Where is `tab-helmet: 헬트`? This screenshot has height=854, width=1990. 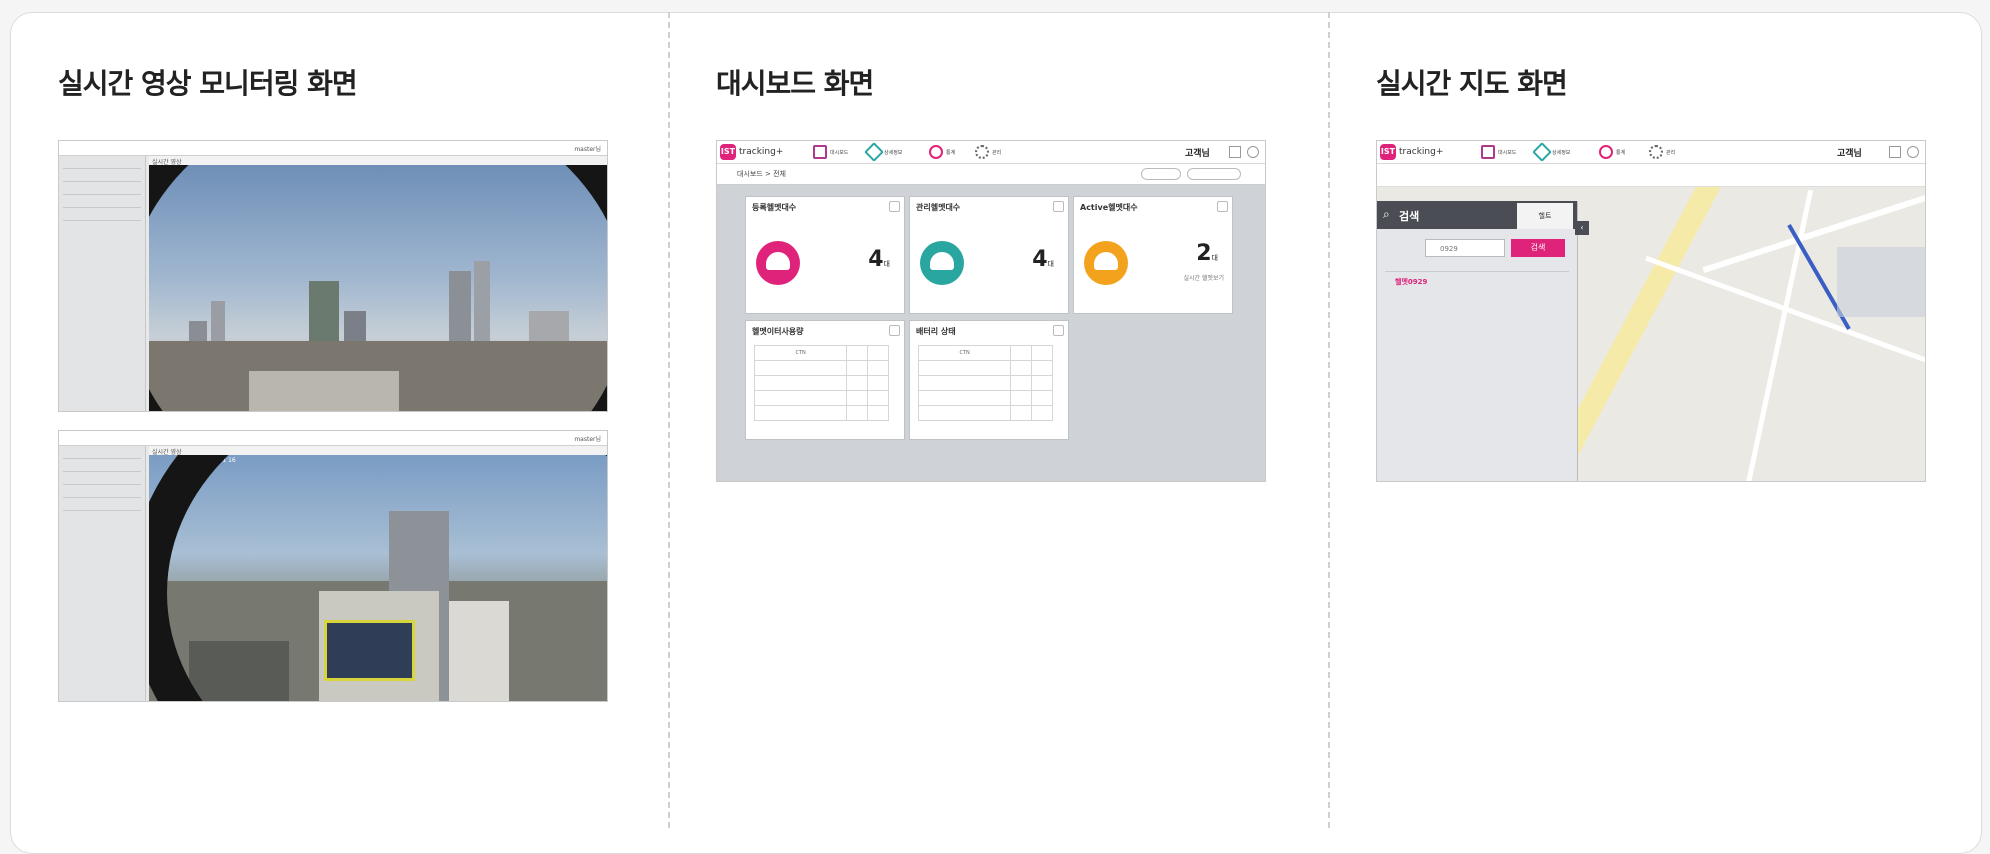
tab-helmet: 헬트 is located at coordinates (1545, 216).